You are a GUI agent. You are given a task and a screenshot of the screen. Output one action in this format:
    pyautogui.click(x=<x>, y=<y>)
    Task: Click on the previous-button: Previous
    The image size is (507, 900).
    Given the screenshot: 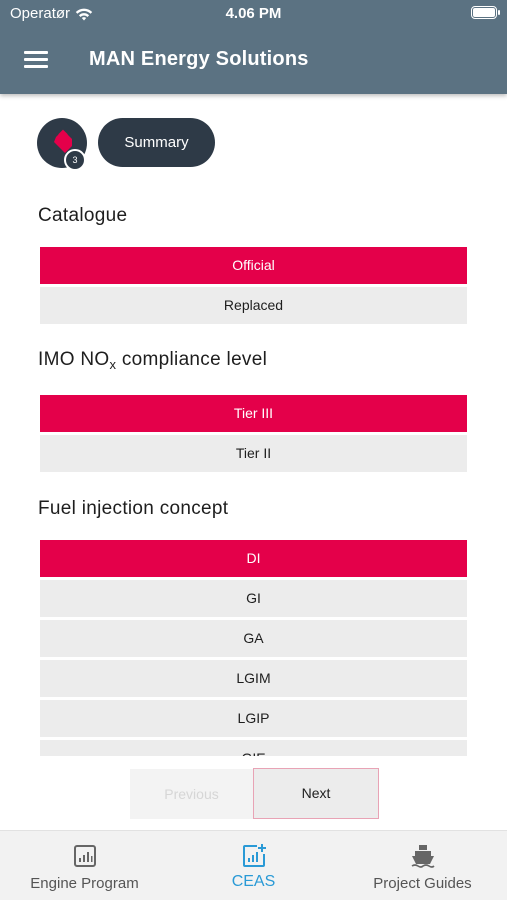 What is the action you would take?
    pyautogui.click(x=191, y=794)
    